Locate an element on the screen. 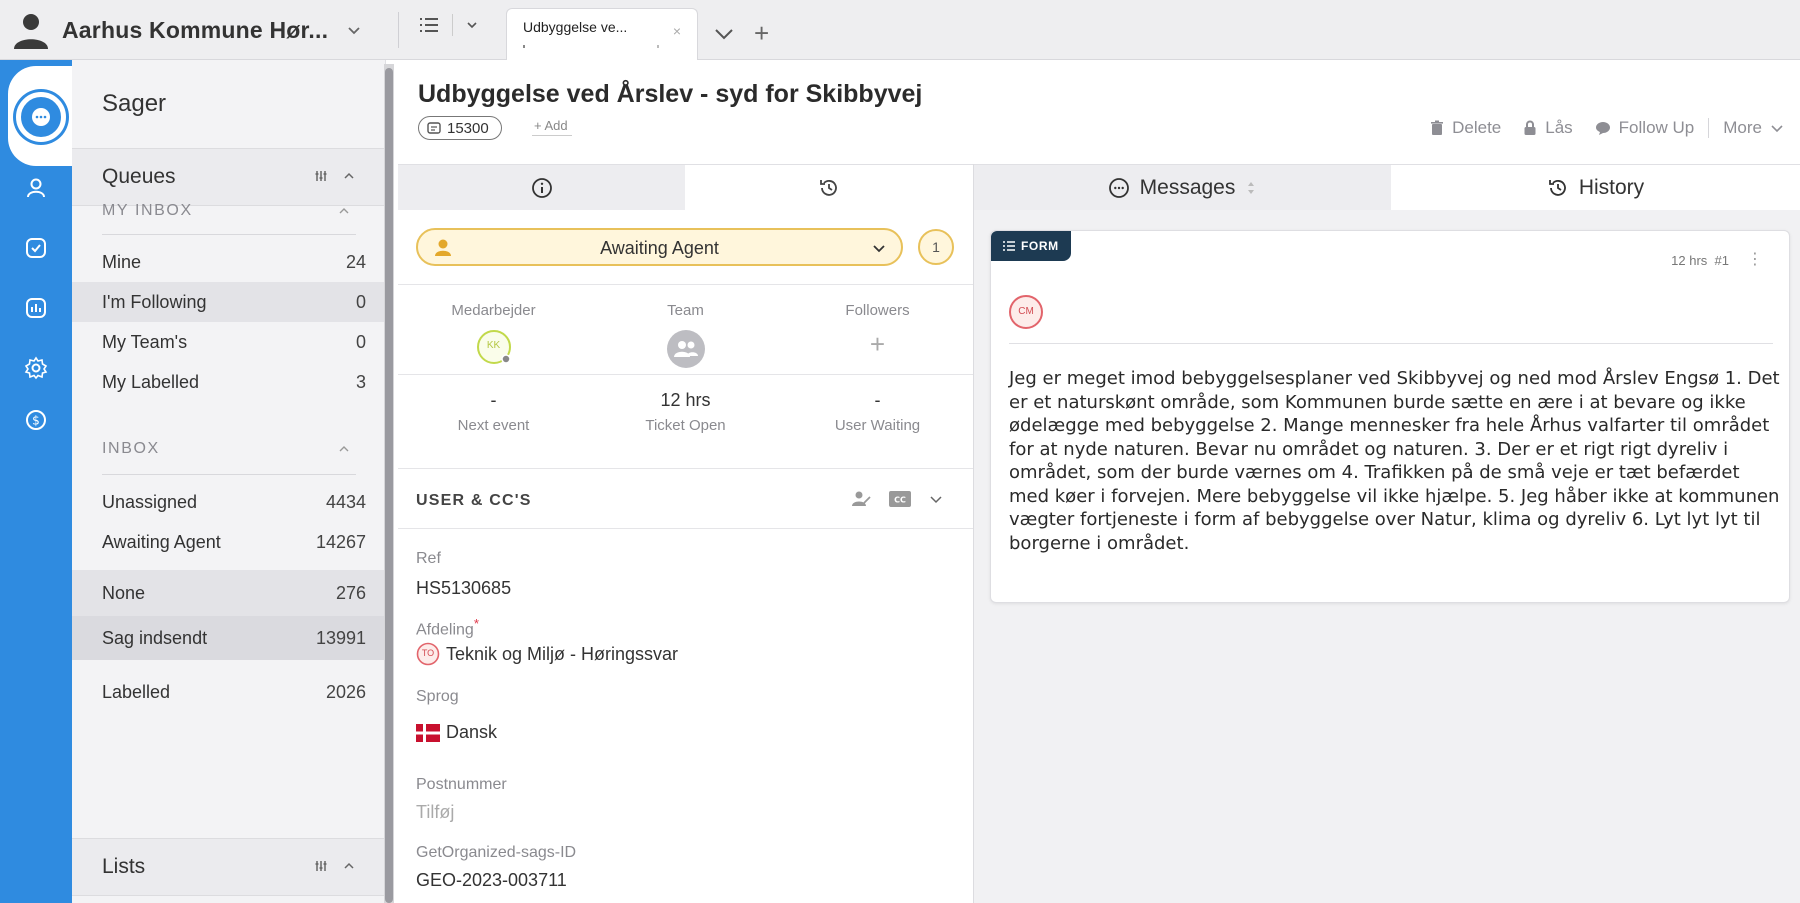  tab-messages-label: Messages is located at coordinates (1187, 187).